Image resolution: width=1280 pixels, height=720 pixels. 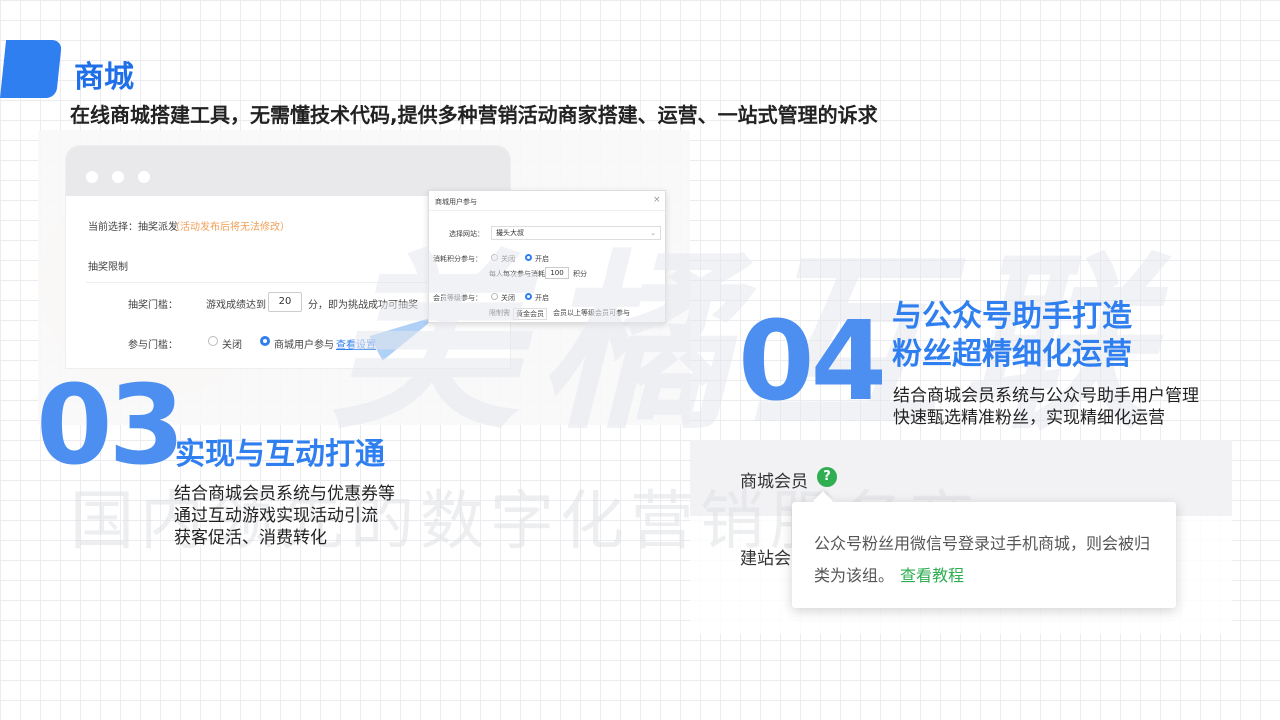 I want to click on current-selection-label: 当前选择：抽奖派发, so click(x=133, y=227).